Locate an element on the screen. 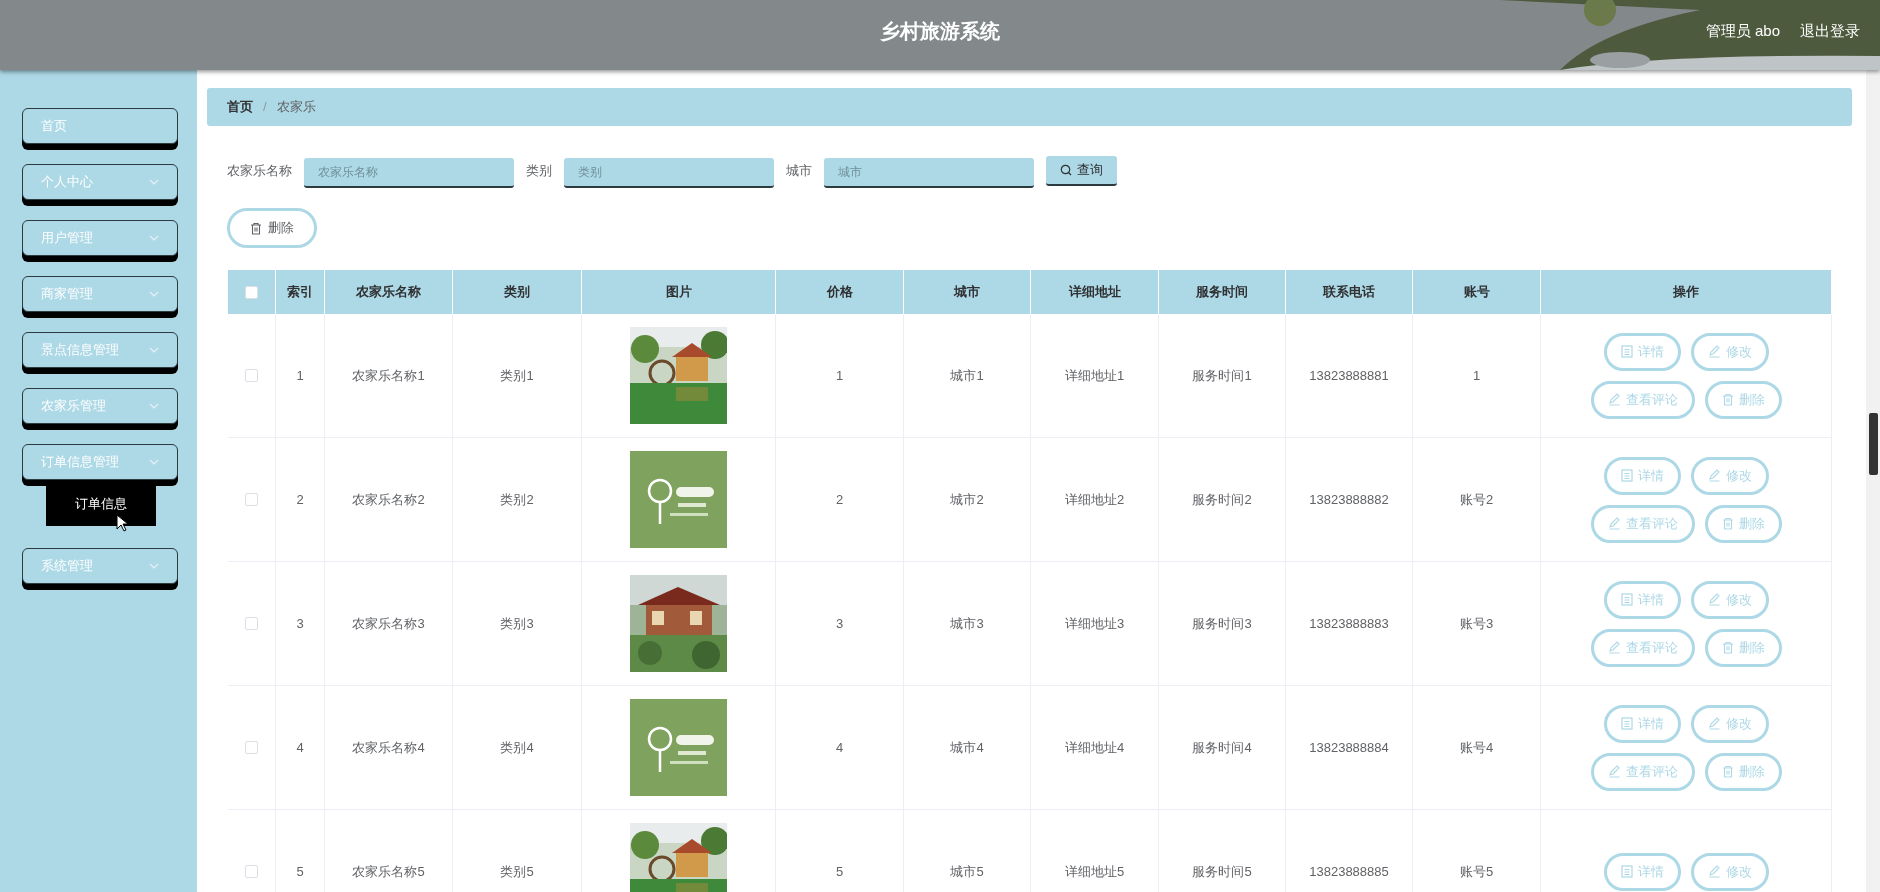  table-cell: 类别3 is located at coordinates (517, 623).